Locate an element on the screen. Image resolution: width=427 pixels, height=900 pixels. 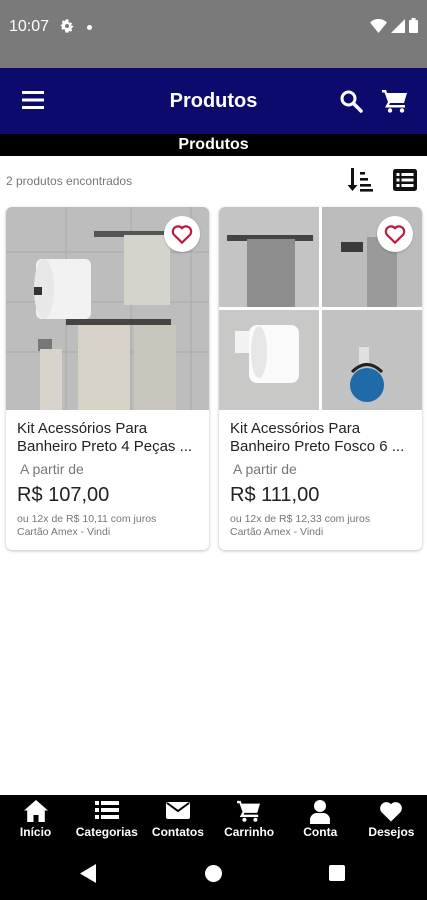
nav-item-carrinho: Carrinho is located at coordinates (249, 821).